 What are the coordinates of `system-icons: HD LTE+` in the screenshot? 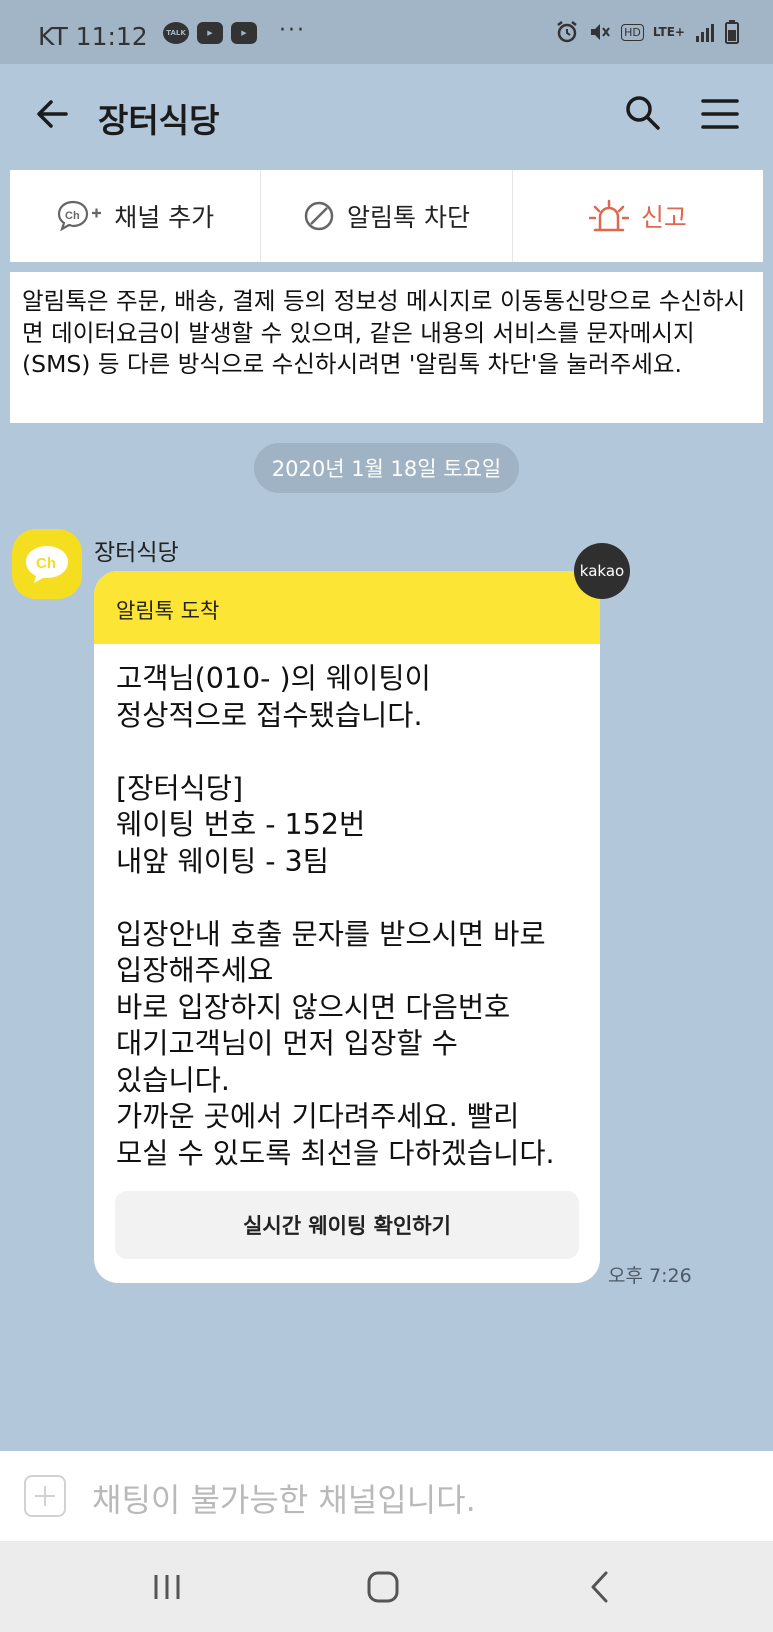 It's located at (647, 32).